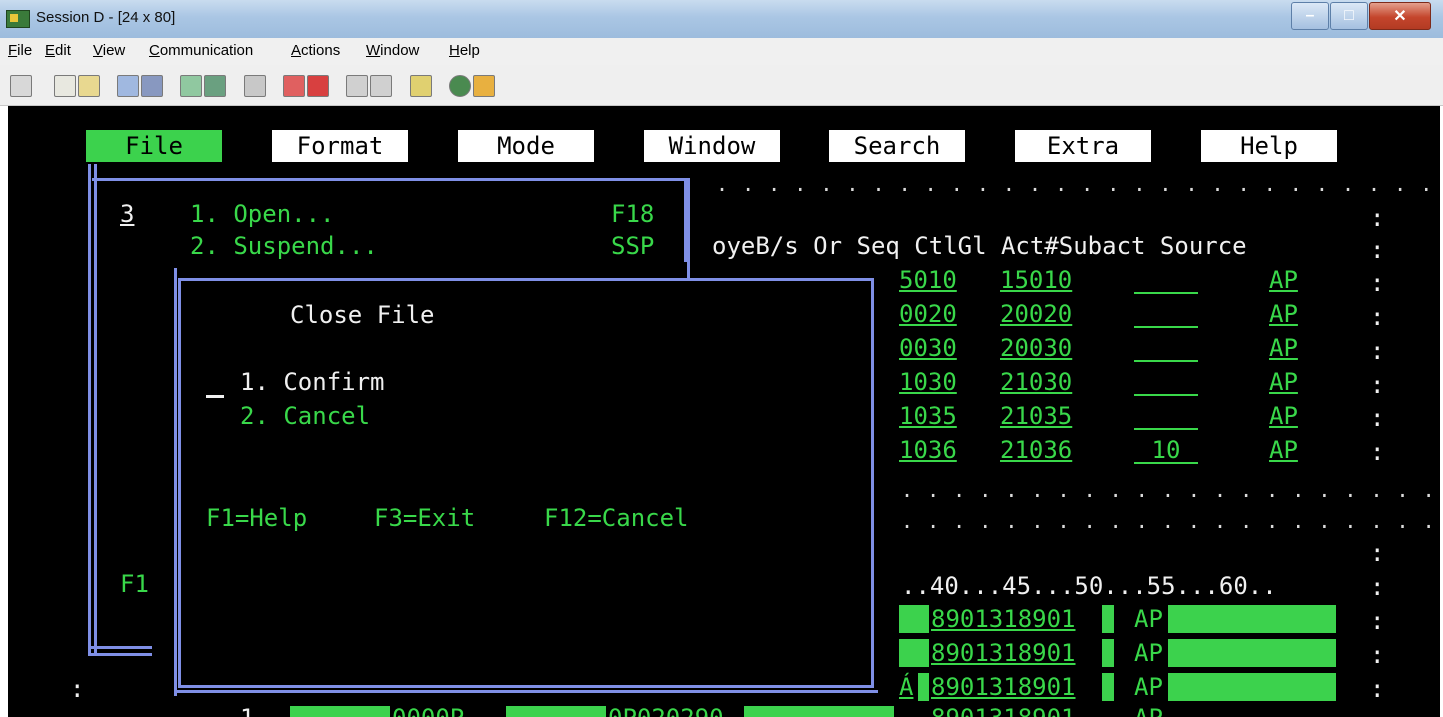 The height and width of the screenshot is (717, 1443). What do you see at coordinates (616, 518) in the screenshot?
I see `dialog-fkey-cancel: F12=Cancel` at bounding box center [616, 518].